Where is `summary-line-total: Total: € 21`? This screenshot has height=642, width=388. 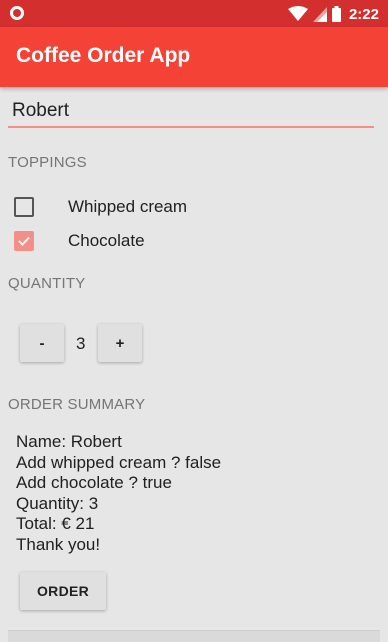 summary-line-total: Total: € 21 is located at coordinates (55, 523).